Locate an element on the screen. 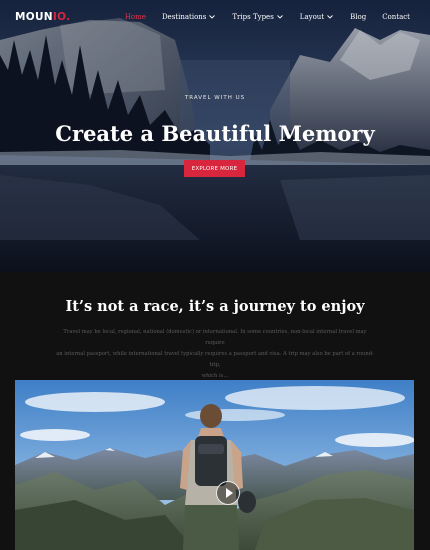 The width and height of the screenshot is (430, 550). nav-item-trips-types: Trips Types is located at coordinates (257, 17).